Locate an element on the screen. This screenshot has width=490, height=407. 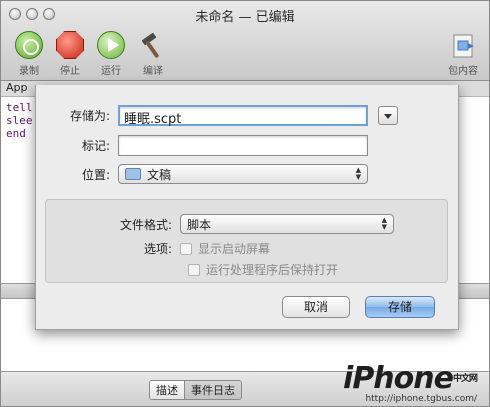
record-label: 录制 is located at coordinates (29, 71).